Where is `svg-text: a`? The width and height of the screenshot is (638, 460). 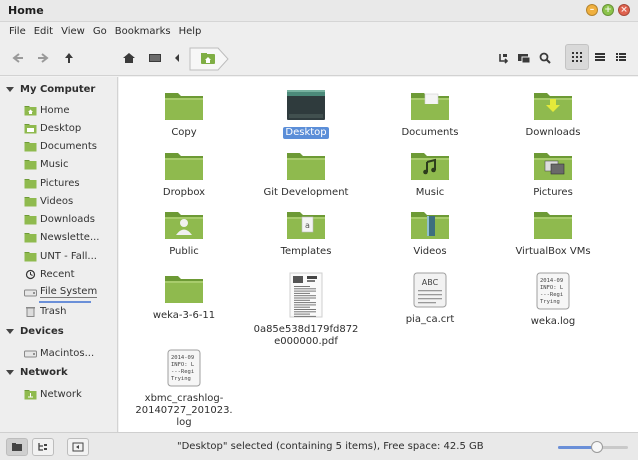
svg-text: a is located at coordinates (307, 225).